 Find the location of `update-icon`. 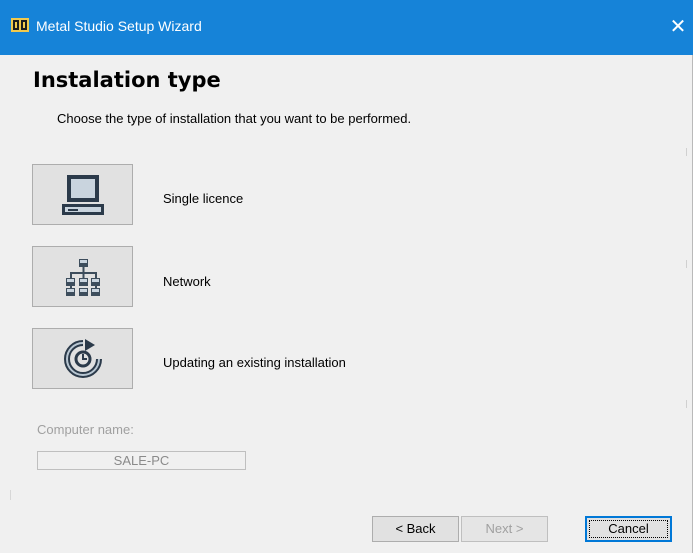

update-icon is located at coordinates (82, 358).